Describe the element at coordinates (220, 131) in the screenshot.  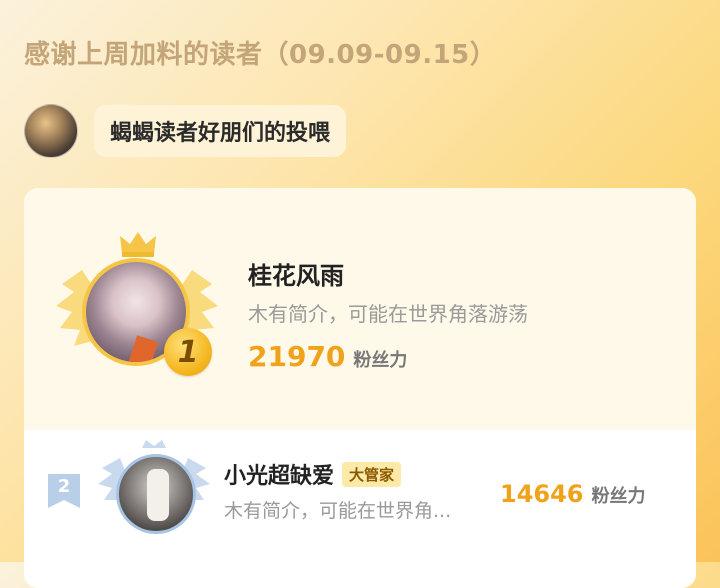
I see `author-message-bubble: 蝎蝎读者好朋们的投喂` at that location.